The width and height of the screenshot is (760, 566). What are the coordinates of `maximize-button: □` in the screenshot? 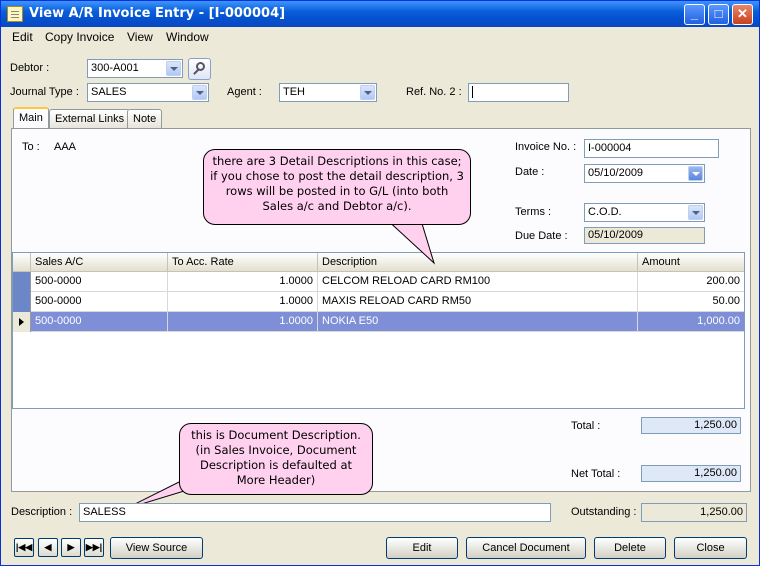 It's located at (718, 14).